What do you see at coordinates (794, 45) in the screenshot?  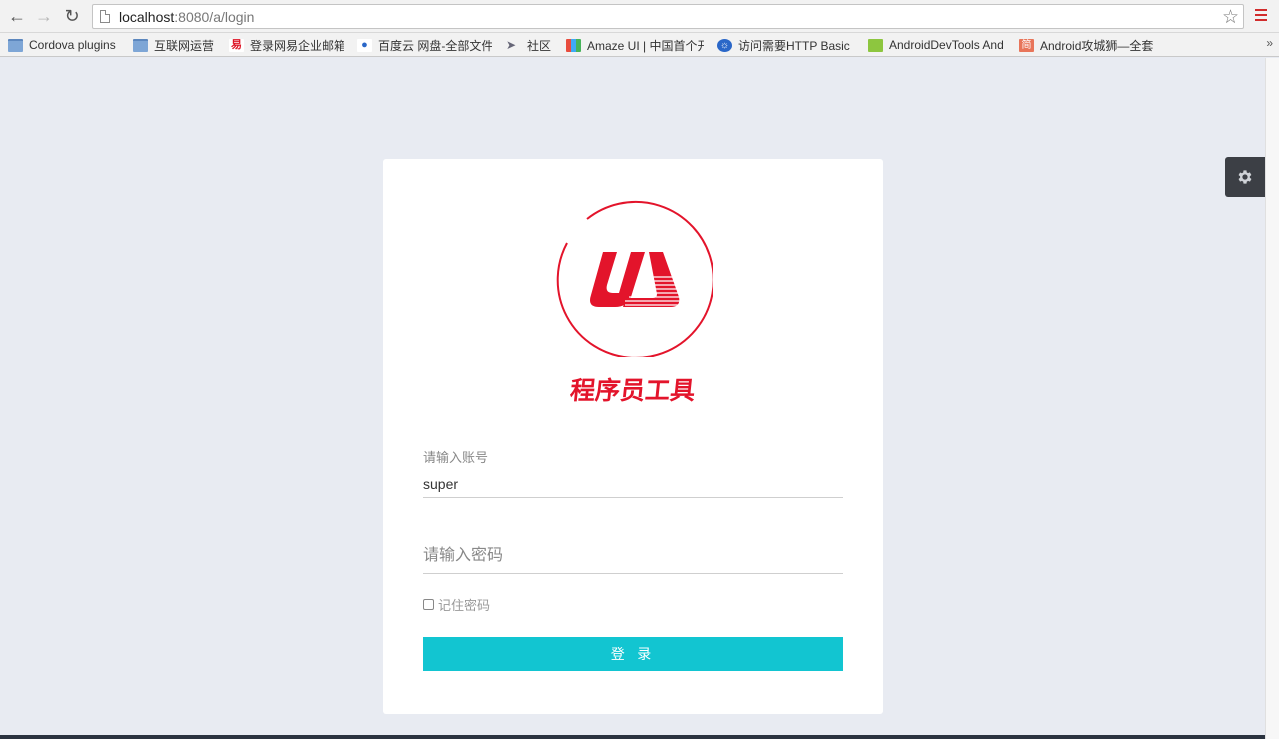 I see `bookmark-label: 访问需要HTTP Basic` at bounding box center [794, 45].